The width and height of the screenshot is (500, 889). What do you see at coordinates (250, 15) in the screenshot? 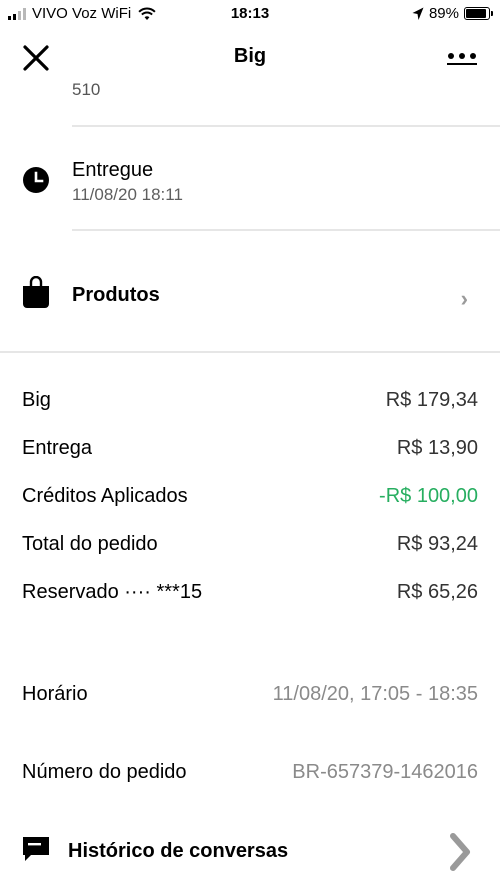
I see `status-bar: VIVO Voz WiFi 18:13 89%` at bounding box center [250, 15].